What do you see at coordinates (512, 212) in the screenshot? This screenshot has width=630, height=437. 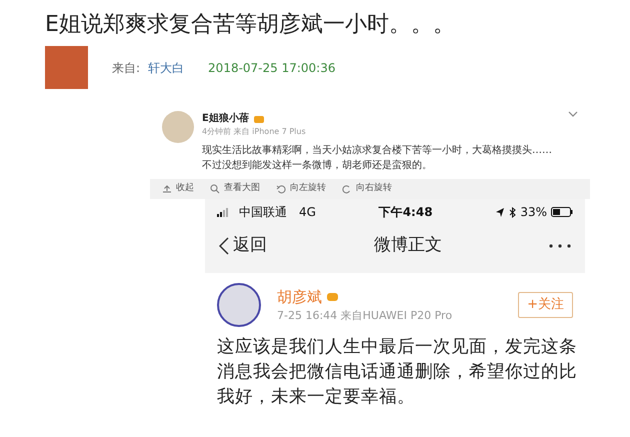 I see `bluetooth-icon` at bounding box center [512, 212].